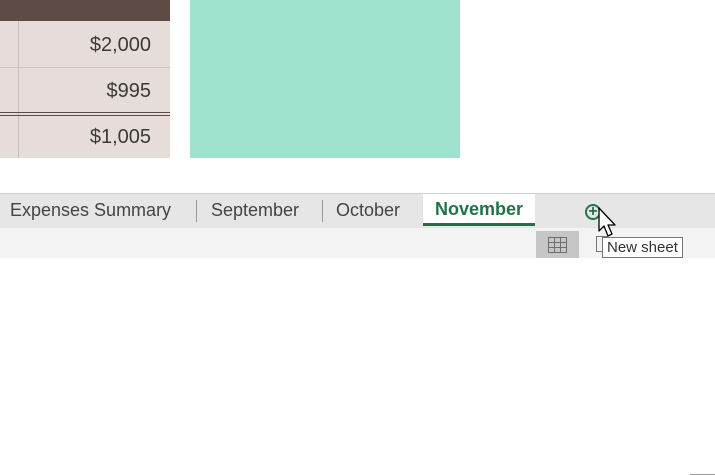 The image size is (715, 475). Describe the element at coordinates (642, 247) in the screenshot. I see `new-sheet-tooltip: New sheet` at that location.